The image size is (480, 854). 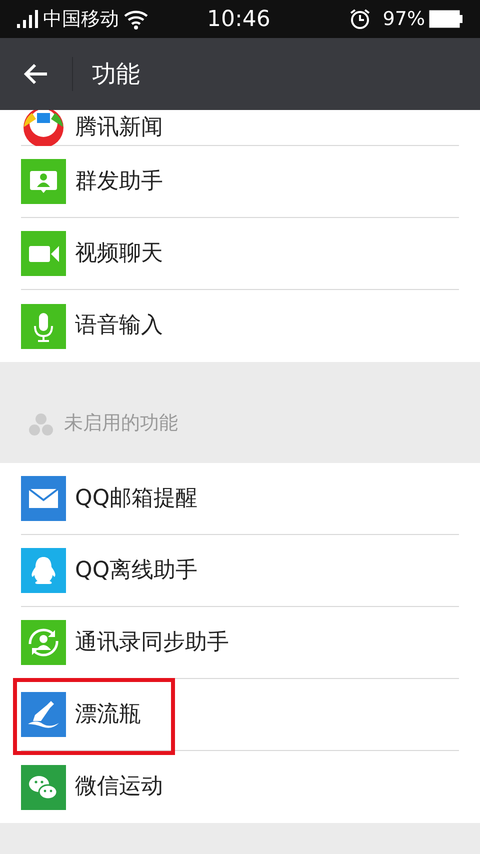 I want to click on signal-icon, so click(x=28, y=19).